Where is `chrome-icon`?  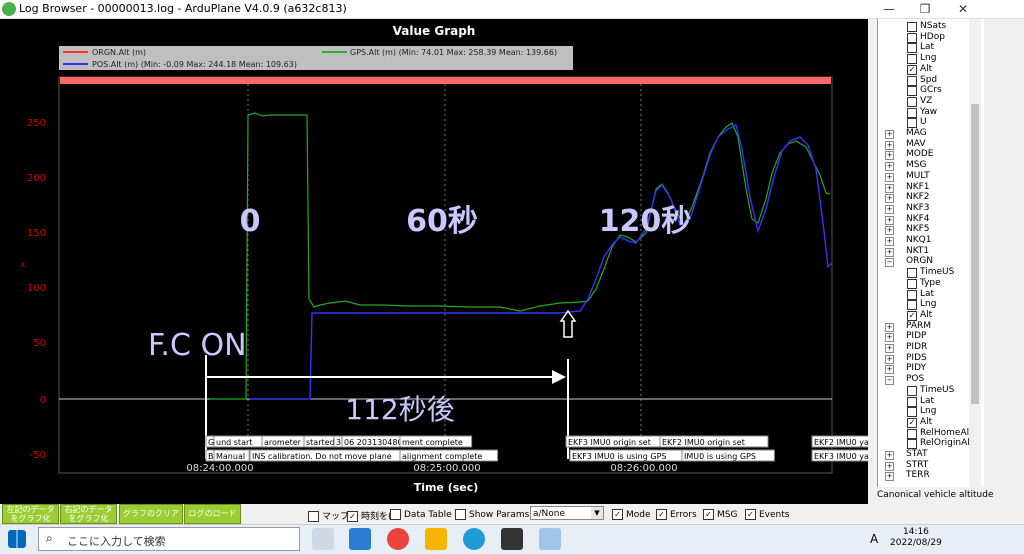 chrome-icon is located at coordinates (398, 539).